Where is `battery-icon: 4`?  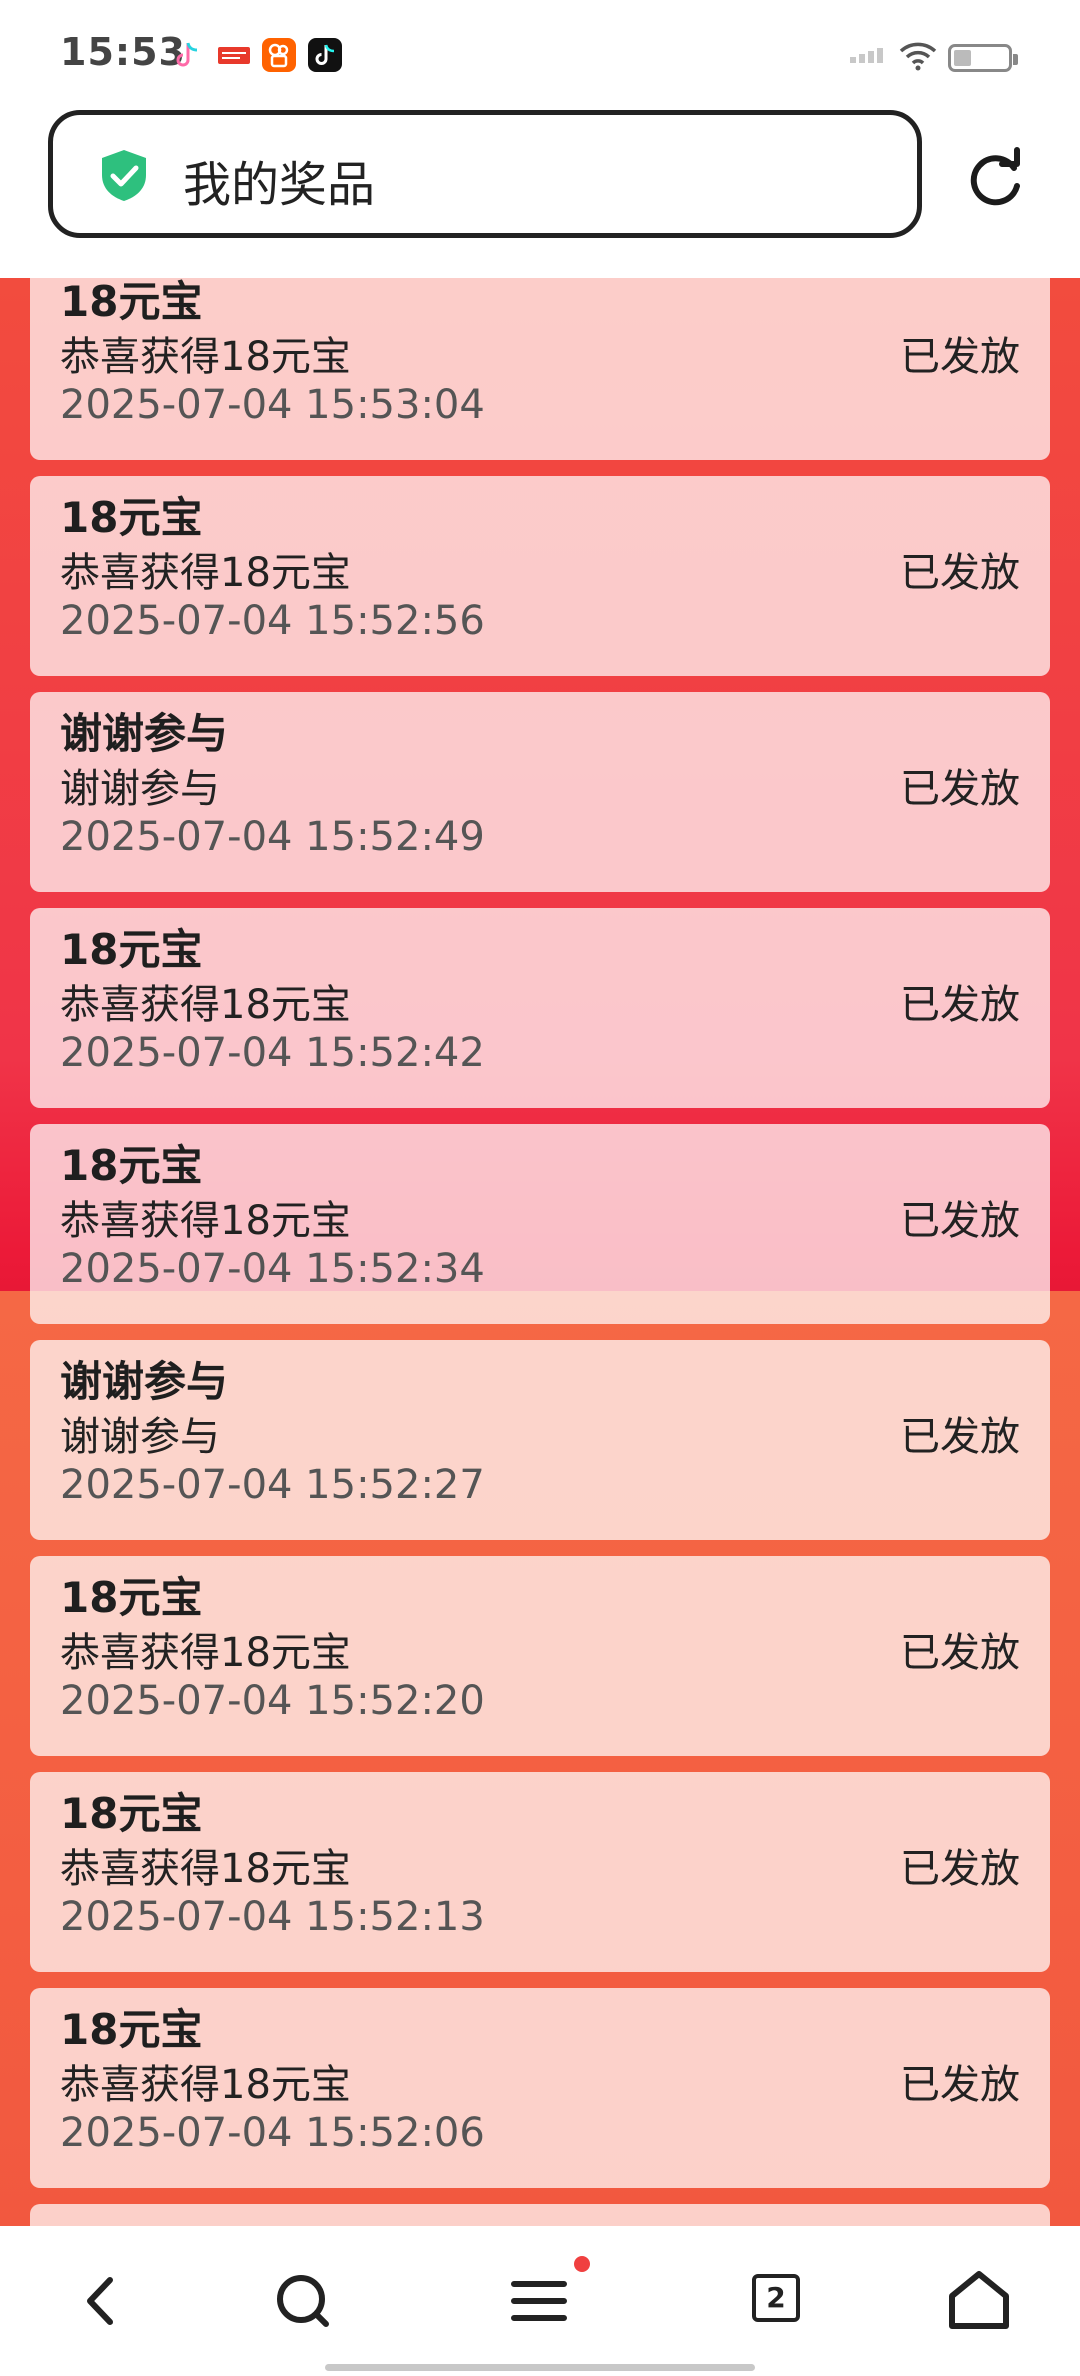
battery-icon: 4 is located at coordinates (983, 58).